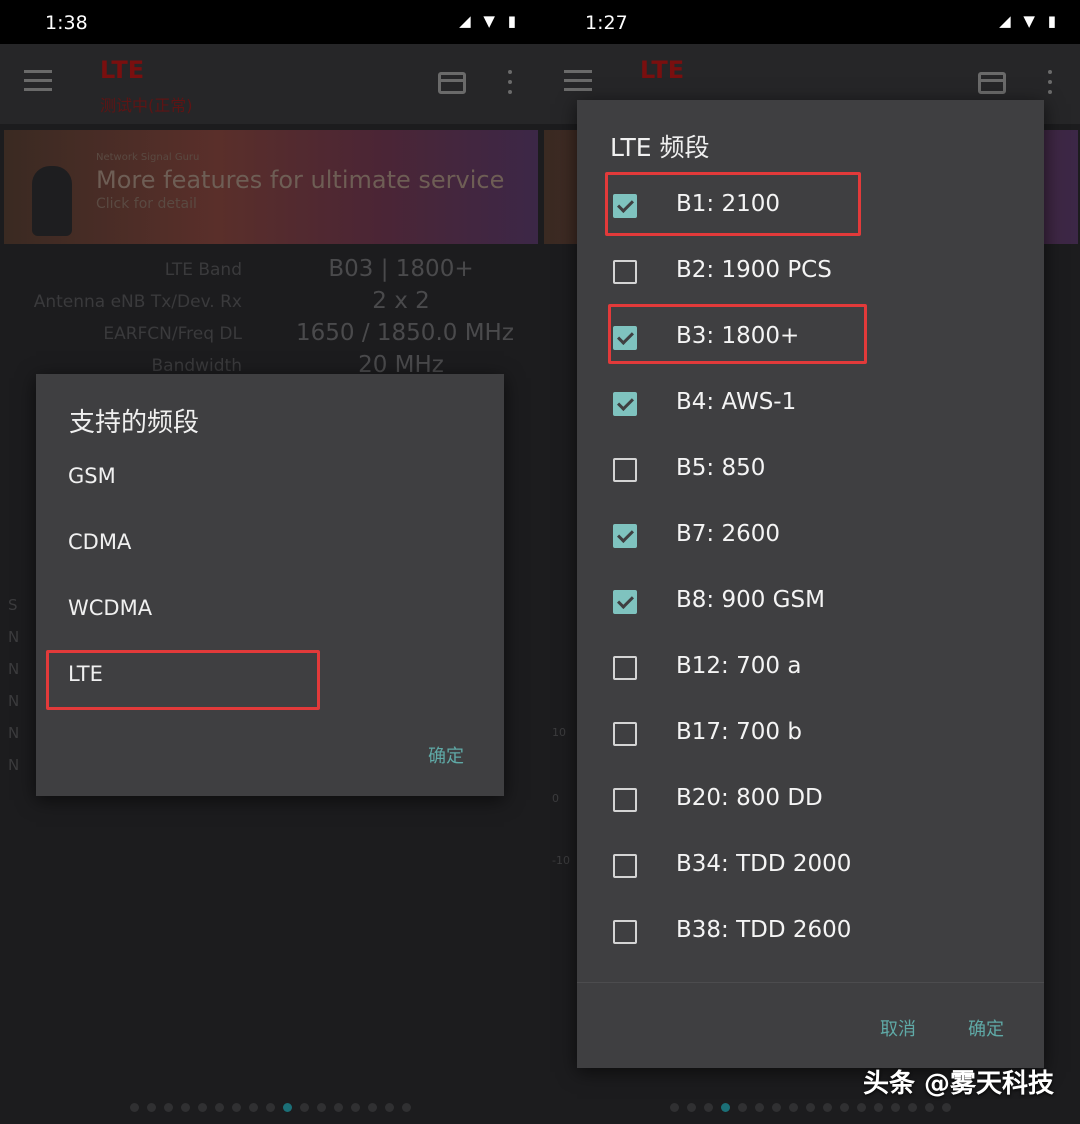 The height and width of the screenshot is (1124, 1080). I want to click on dialog-footer: 取消 确定, so click(810, 1025).